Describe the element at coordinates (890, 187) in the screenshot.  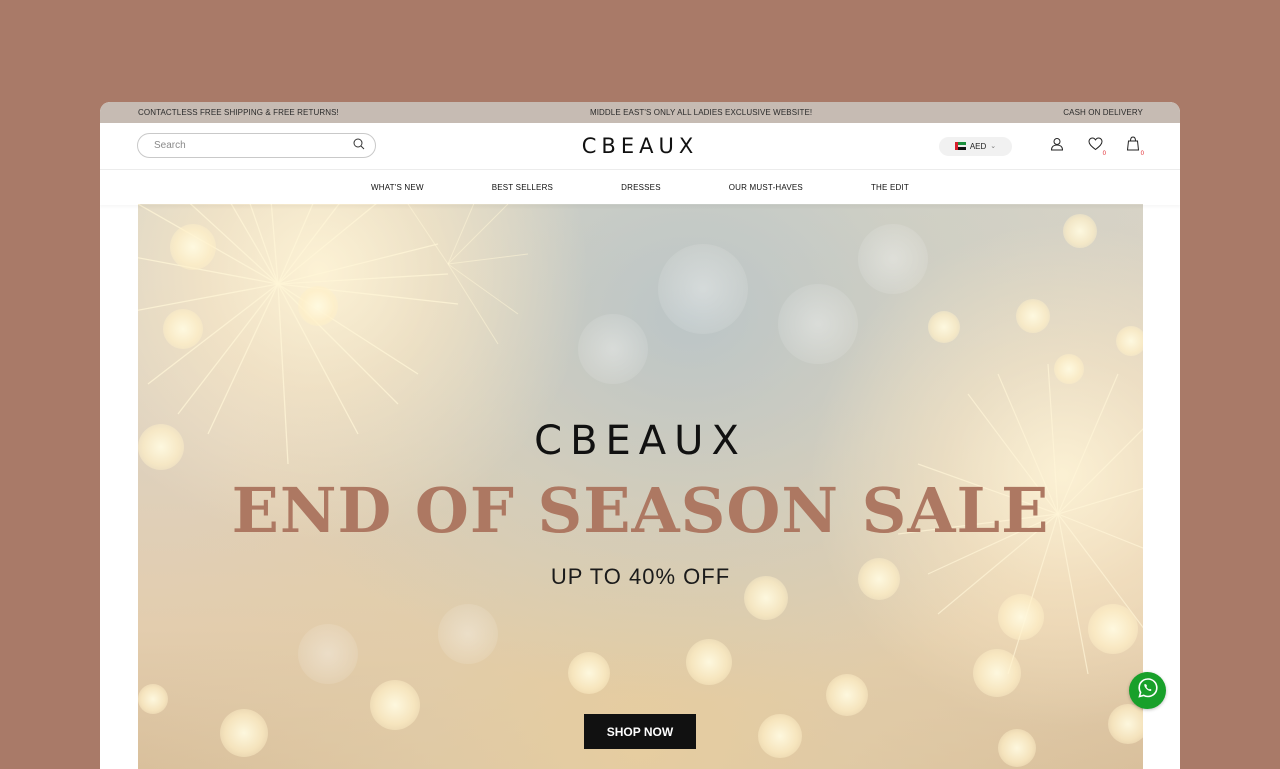
I see `nav-item-the-edit: THE EDIT` at that location.